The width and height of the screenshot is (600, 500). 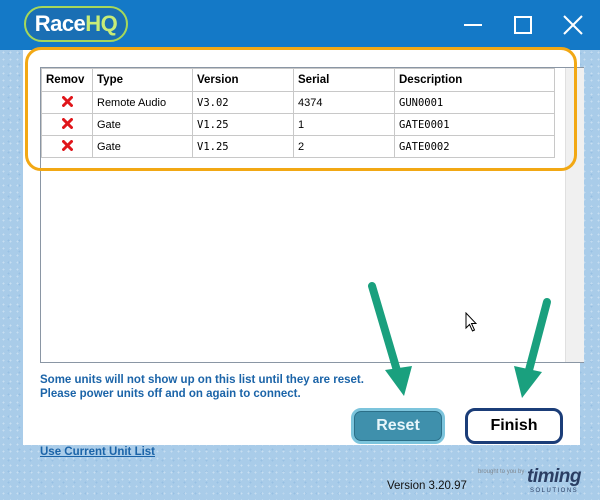 I want to click on table-row: Remote Audio V3.02 4374 GUN0001, so click(x=298, y=102).